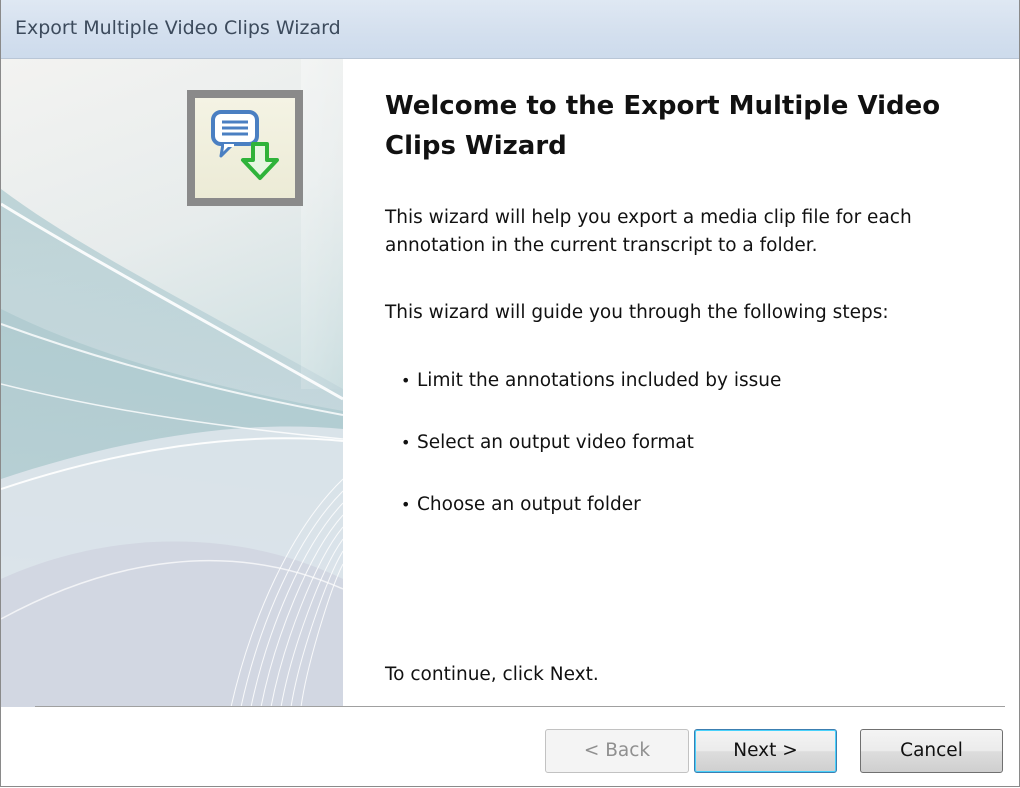 This screenshot has width=1020, height=788. What do you see at coordinates (765, 751) in the screenshot?
I see `next-button: Next >` at bounding box center [765, 751].